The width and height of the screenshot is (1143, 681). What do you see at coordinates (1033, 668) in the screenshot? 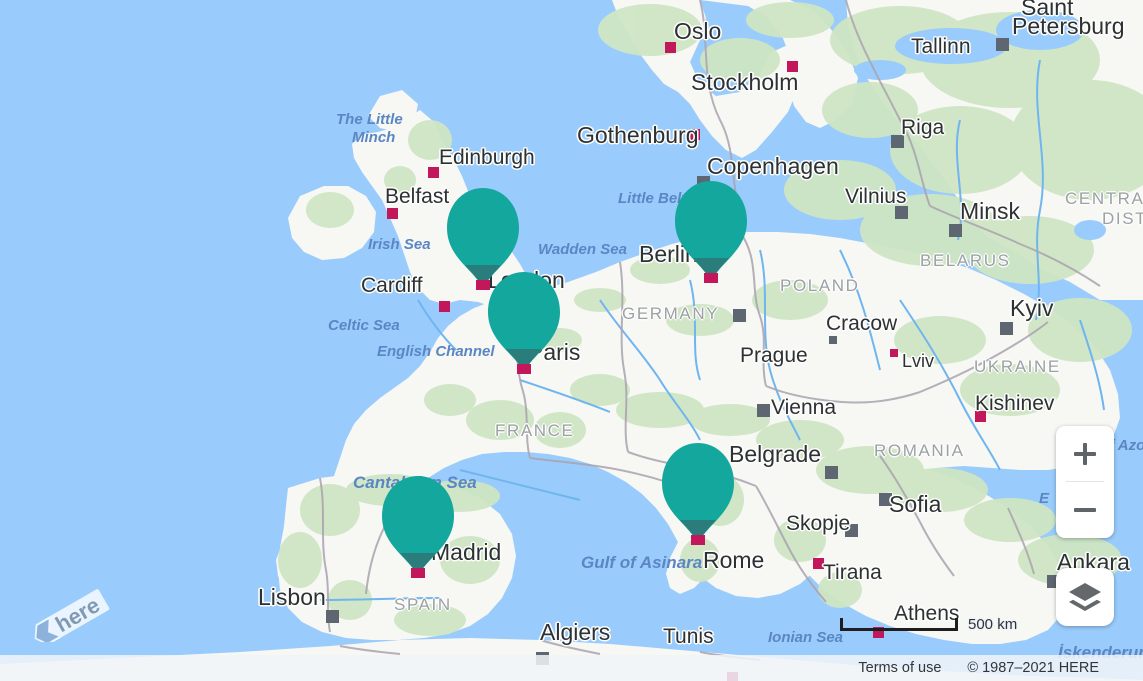
I see `copyright-text: © 1987–2021 HERE` at bounding box center [1033, 668].